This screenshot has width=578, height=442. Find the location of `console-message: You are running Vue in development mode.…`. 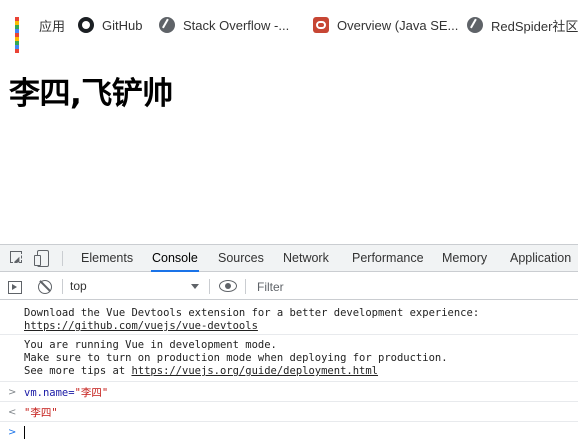

console-message: You are running Vue in development mode.… is located at coordinates (289, 359).